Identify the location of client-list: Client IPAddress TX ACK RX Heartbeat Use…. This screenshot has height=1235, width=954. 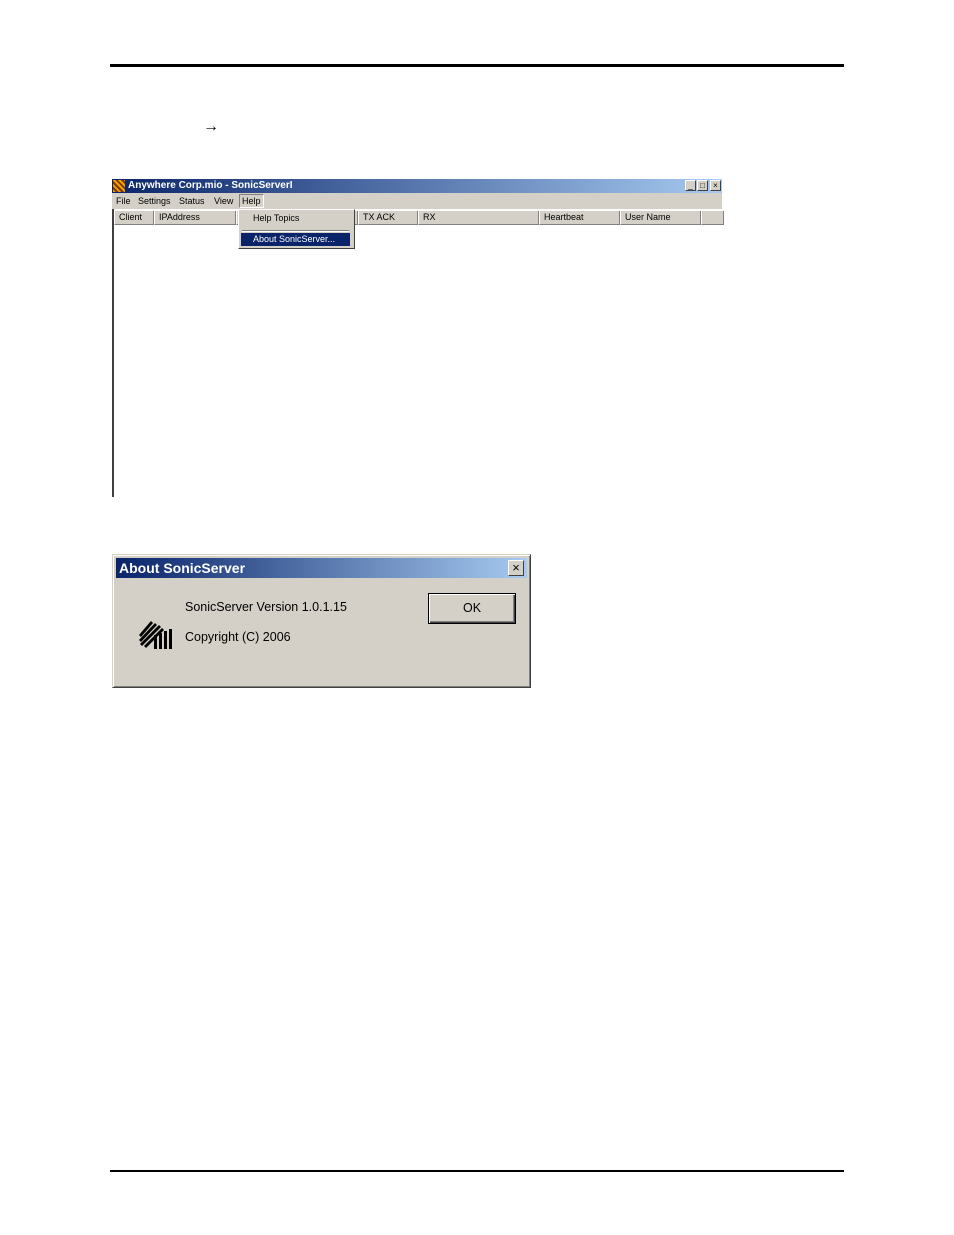
(418, 353).